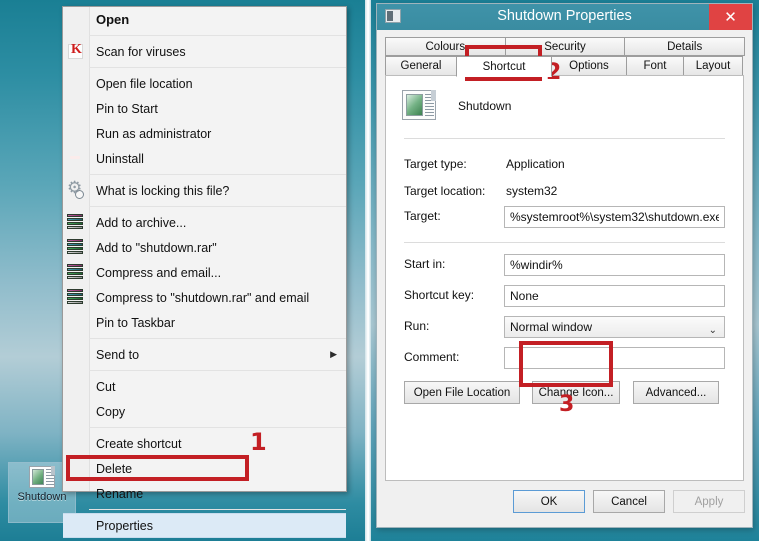  Describe the element at coordinates (204, 108) in the screenshot. I see `context-menu-item-pin-to-start: Pin to Start` at that location.